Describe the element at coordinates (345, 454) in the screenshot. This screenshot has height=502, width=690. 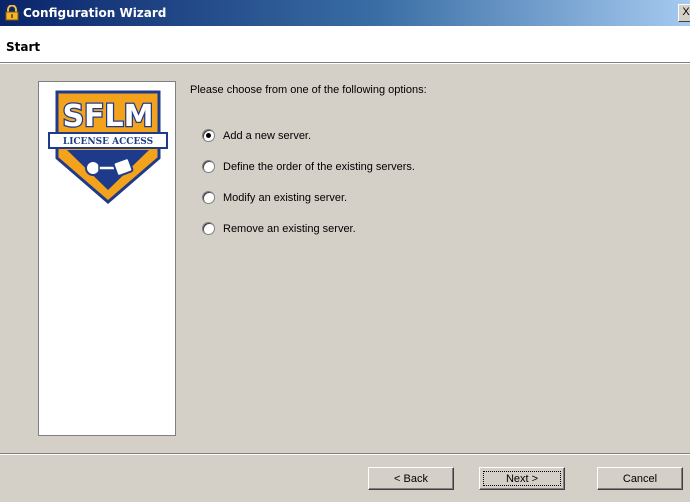
I see `footer-divider-highlight` at that location.